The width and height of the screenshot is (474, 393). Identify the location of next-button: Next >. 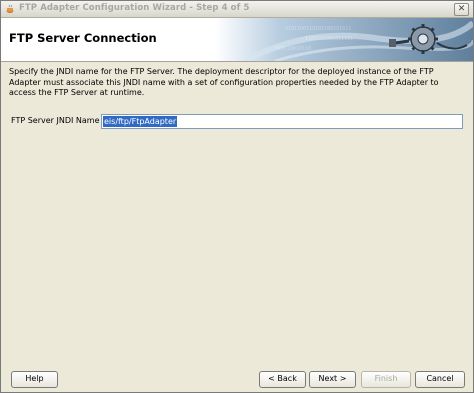
(332, 379).